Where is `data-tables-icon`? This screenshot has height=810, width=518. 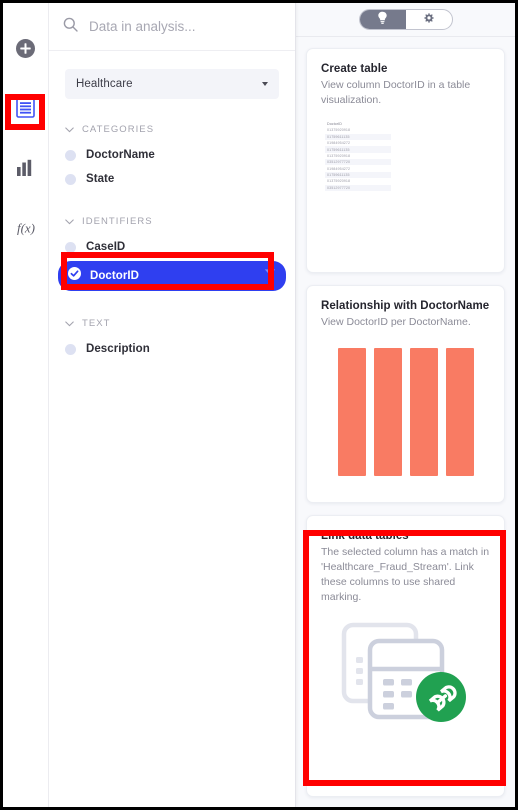 data-tables-icon is located at coordinates (403, 672).